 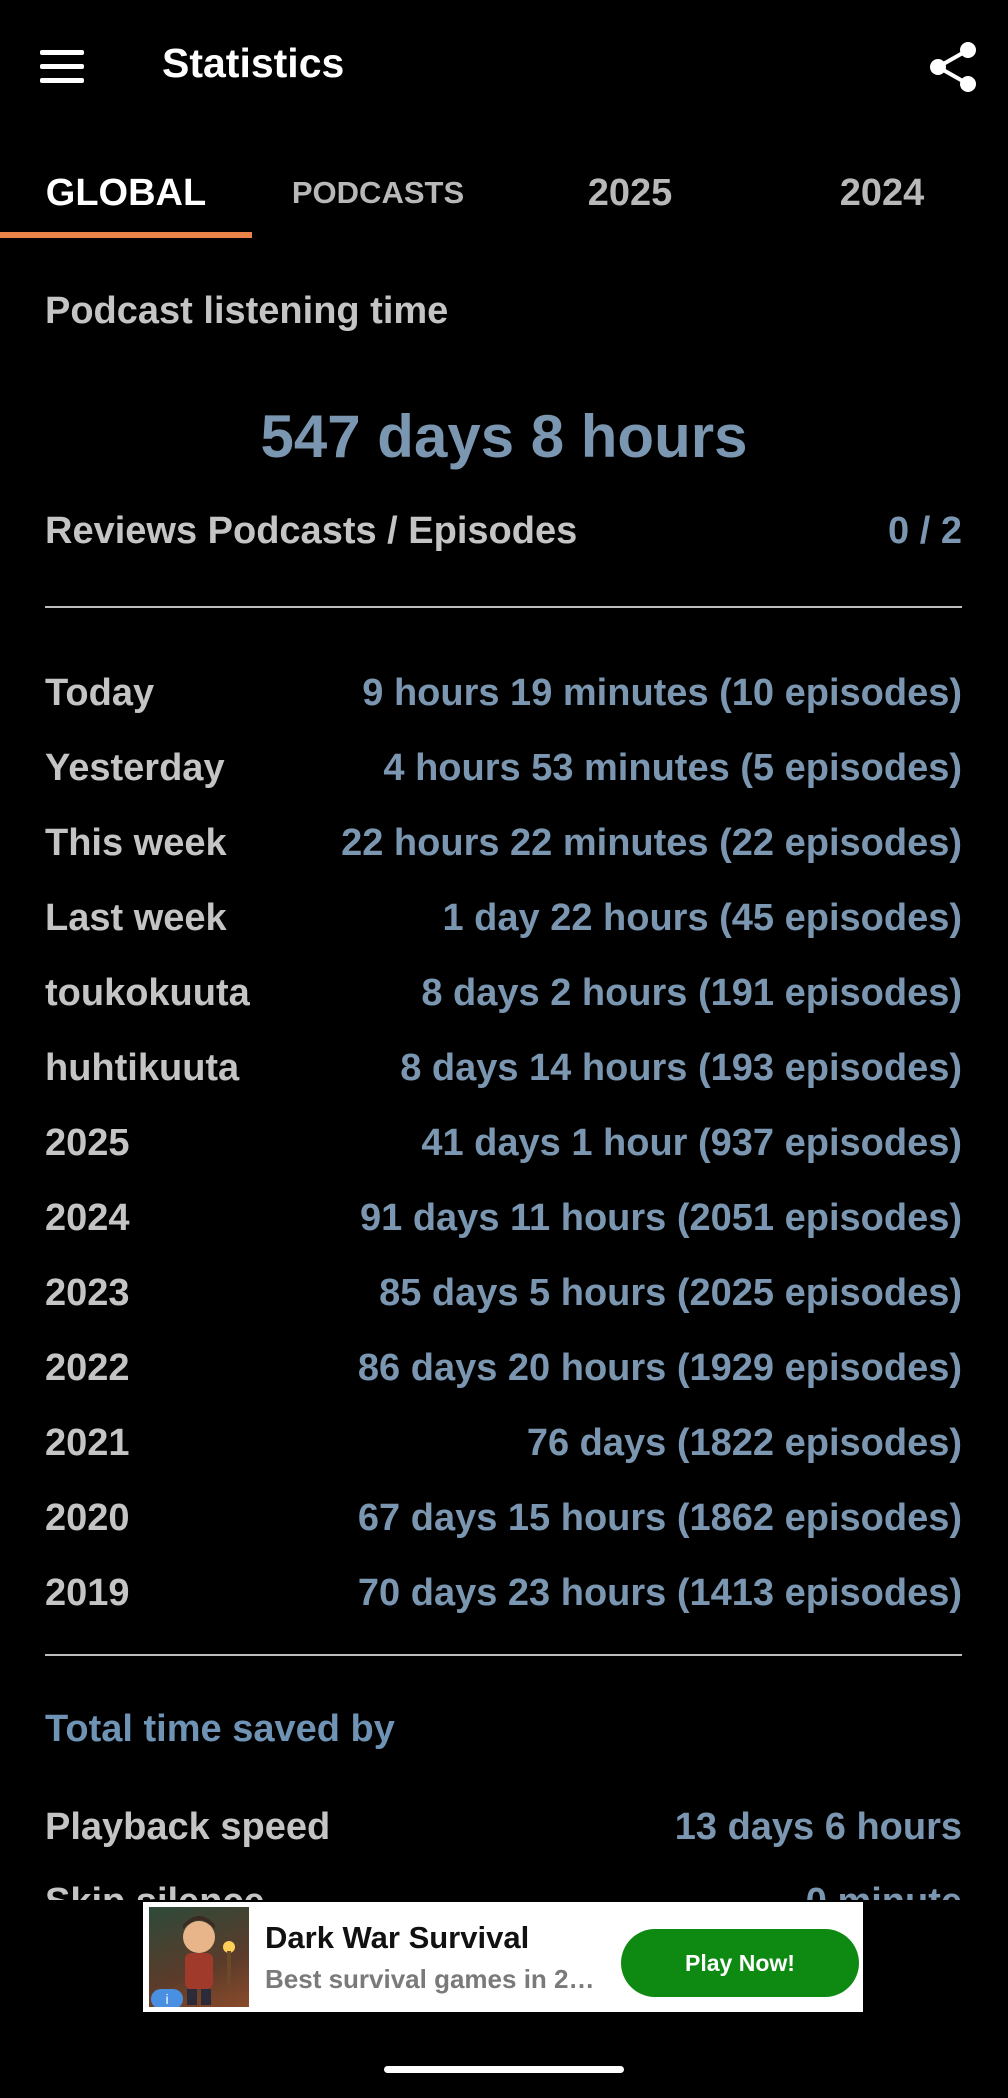 I want to click on stat-label: This week, so click(x=136, y=843).